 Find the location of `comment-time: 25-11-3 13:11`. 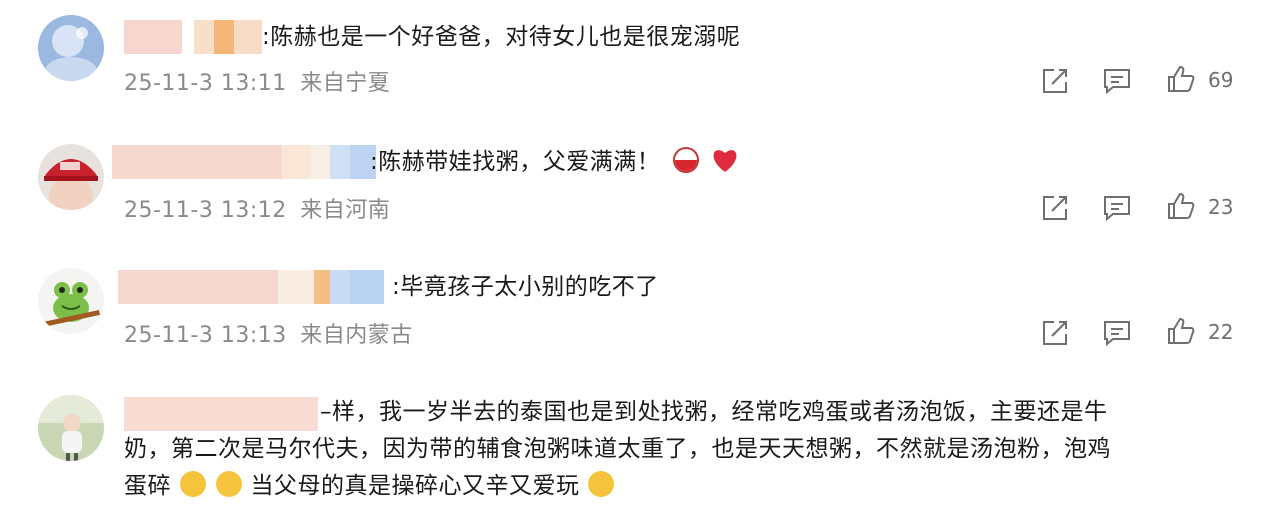

comment-time: 25-11-3 13:11 is located at coordinates (205, 83).